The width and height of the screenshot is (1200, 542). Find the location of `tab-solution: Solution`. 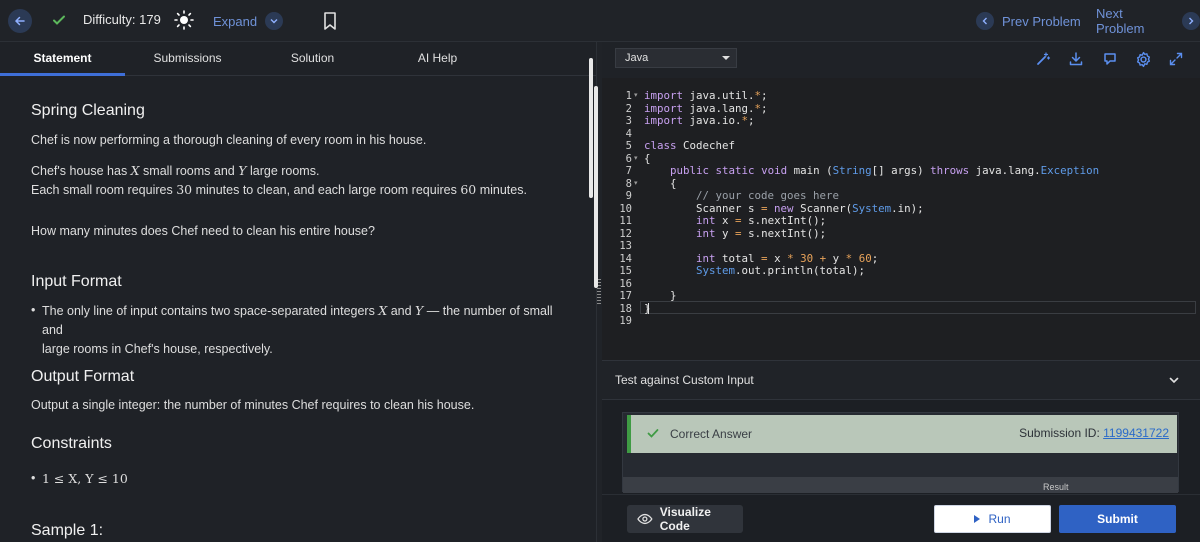

tab-solution: Solution is located at coordinates (312, 58).